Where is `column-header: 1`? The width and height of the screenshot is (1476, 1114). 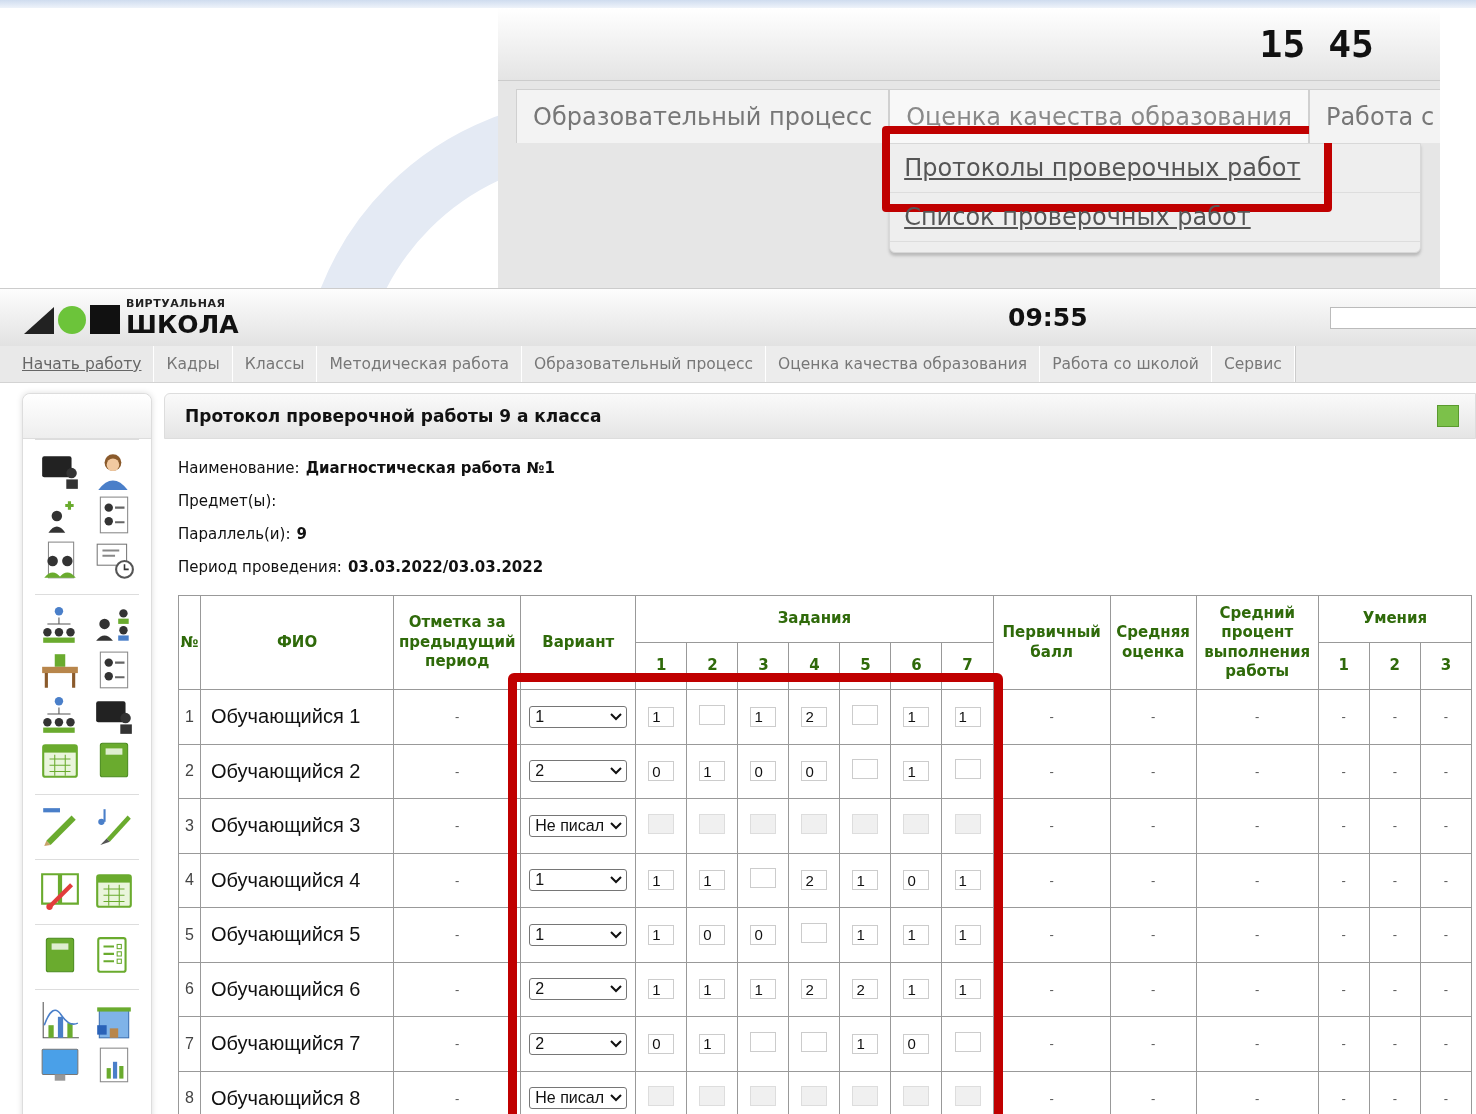
column-header: 1 is located at coordinates (1344, 666).